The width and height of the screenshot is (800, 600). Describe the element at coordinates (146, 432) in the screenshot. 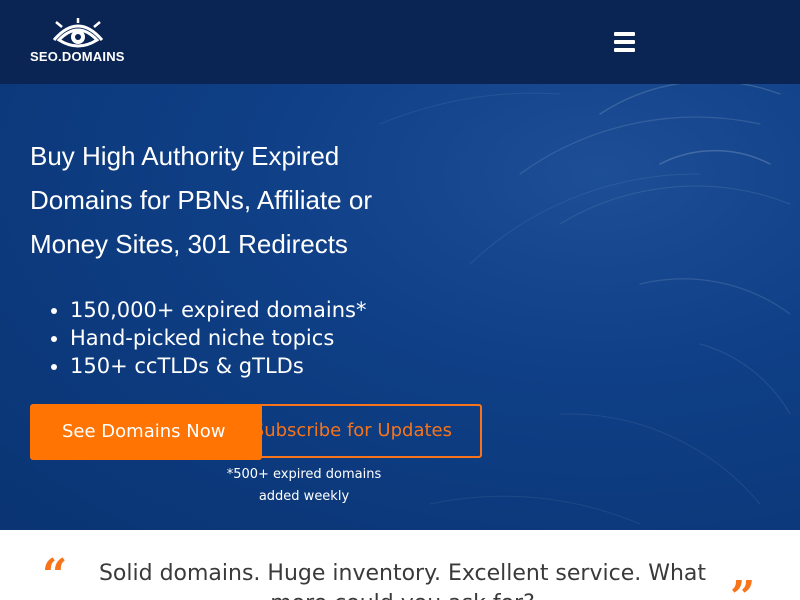

I see `see-domains-button: See Domains Now` at that location.